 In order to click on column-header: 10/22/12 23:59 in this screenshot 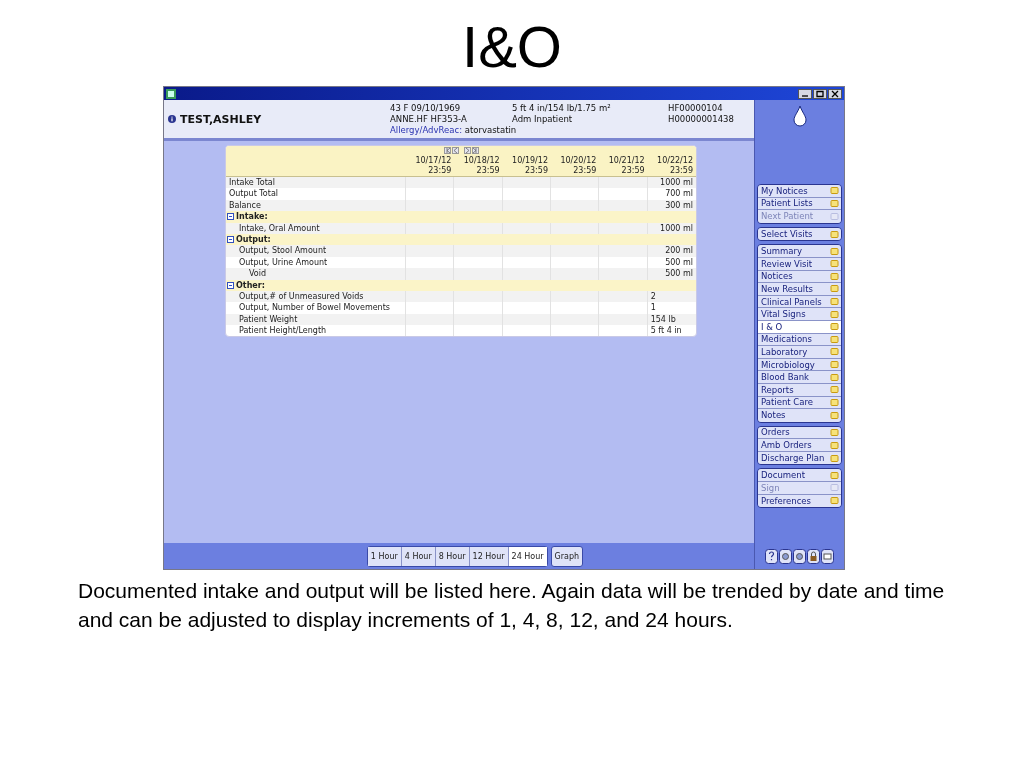, I will do `click(675, 166)`.